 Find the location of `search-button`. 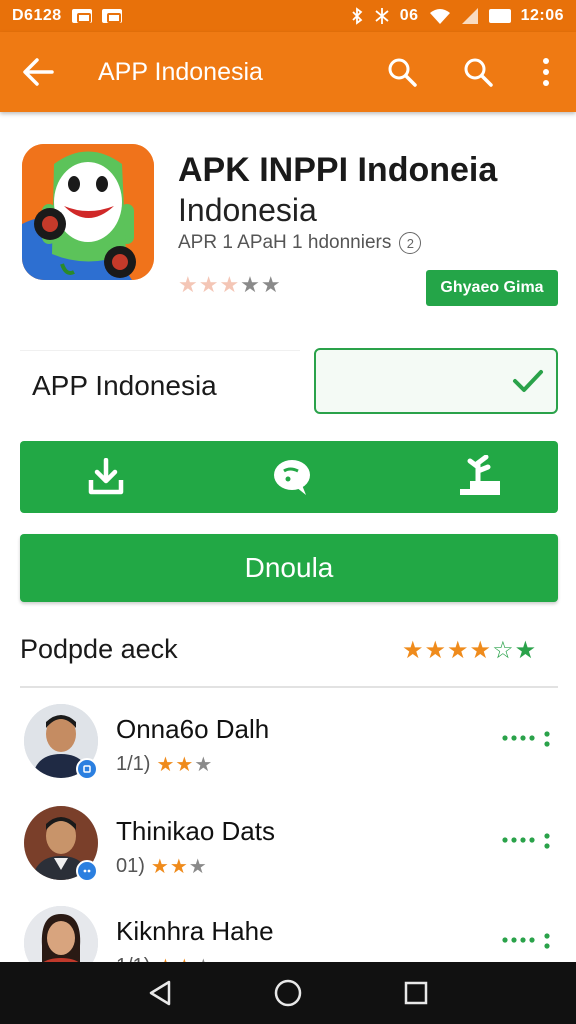

search-button is located at coordinates (402, 72).